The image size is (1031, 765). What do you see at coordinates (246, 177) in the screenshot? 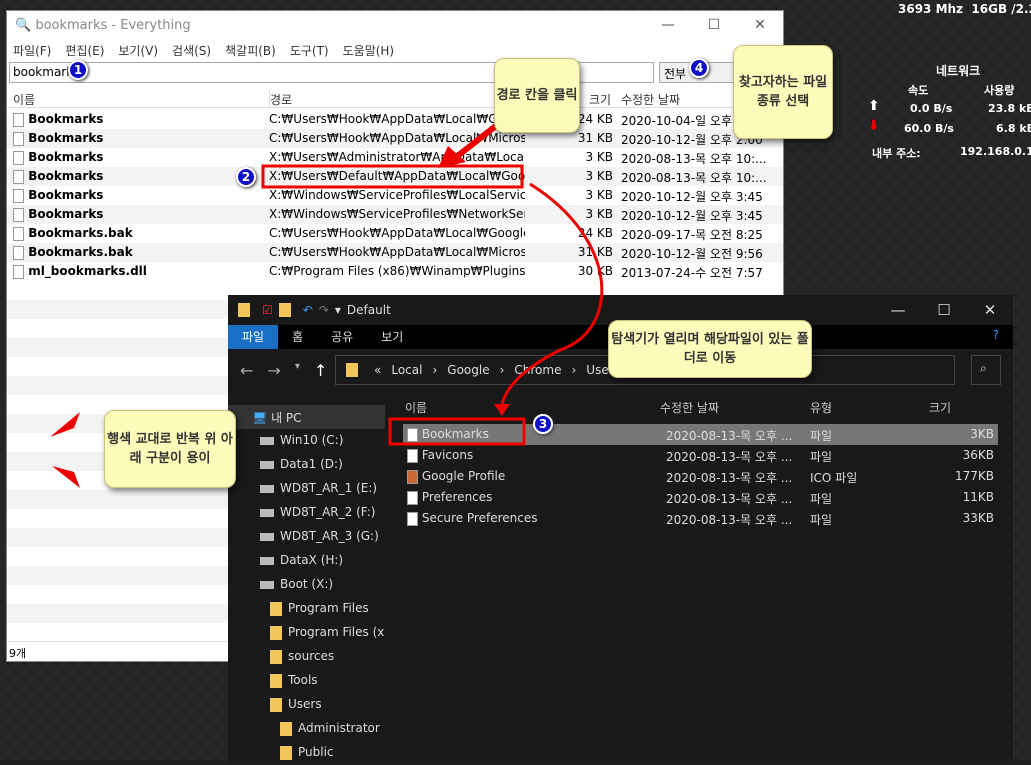
I see `step-badge-2: 2` at bounding box center [246, 177].